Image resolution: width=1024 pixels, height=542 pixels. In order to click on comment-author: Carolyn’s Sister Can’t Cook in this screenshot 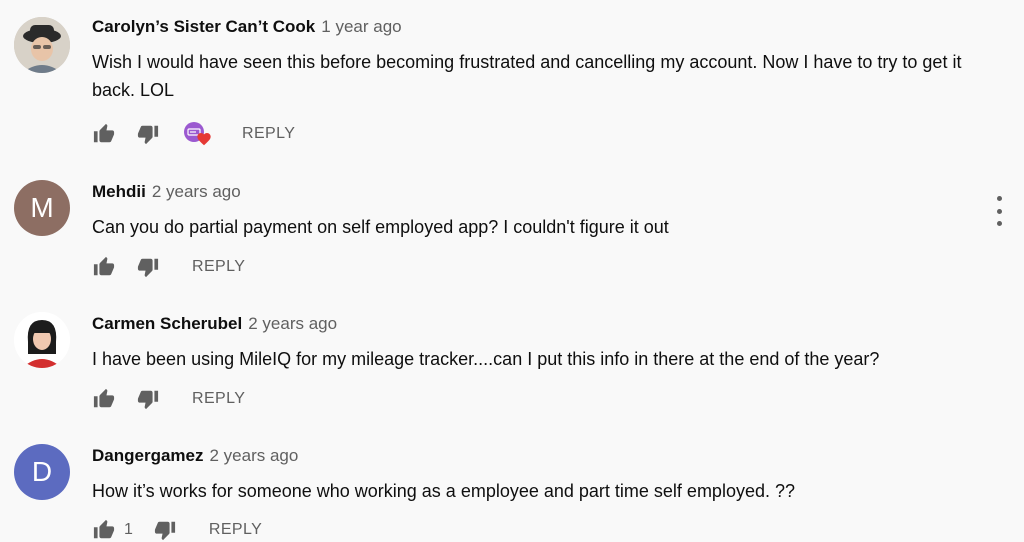, I will do `click(203, 27)`.